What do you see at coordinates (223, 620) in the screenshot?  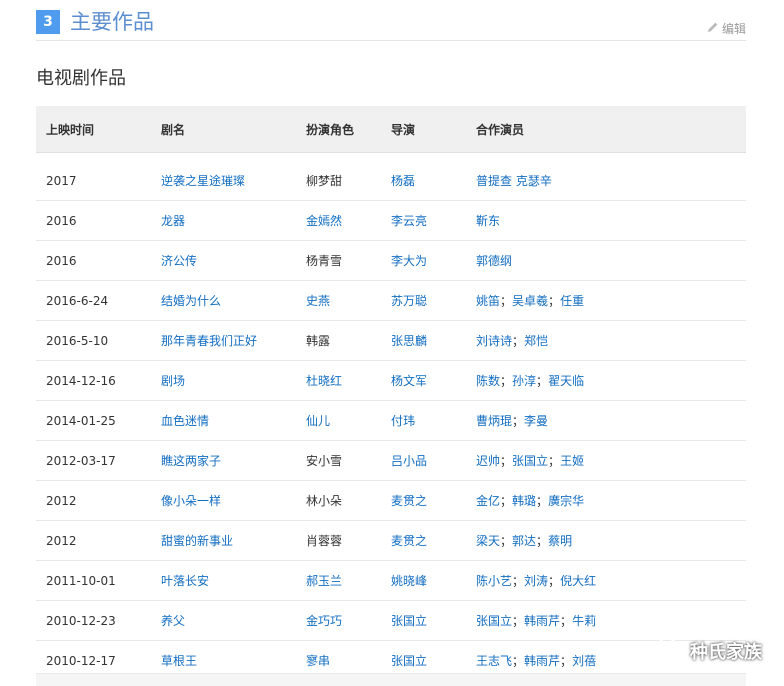 I see `cell-title: 养父` at bounding box center [223, 620].